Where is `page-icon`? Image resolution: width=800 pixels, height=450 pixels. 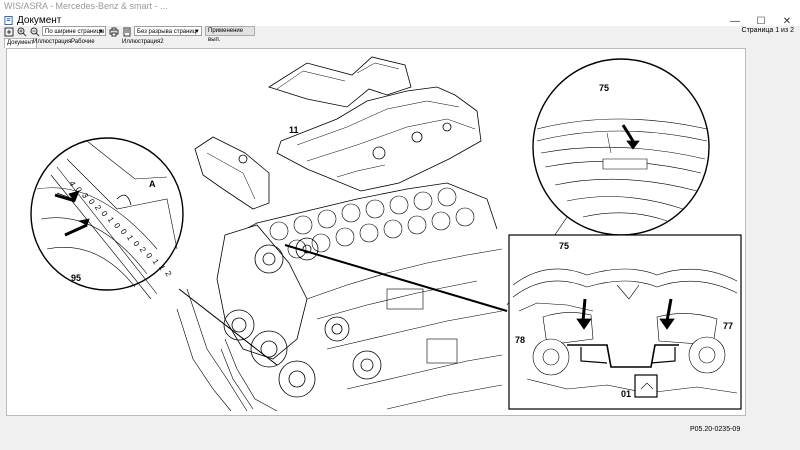 page-icon is located at coordinates (126, 31).